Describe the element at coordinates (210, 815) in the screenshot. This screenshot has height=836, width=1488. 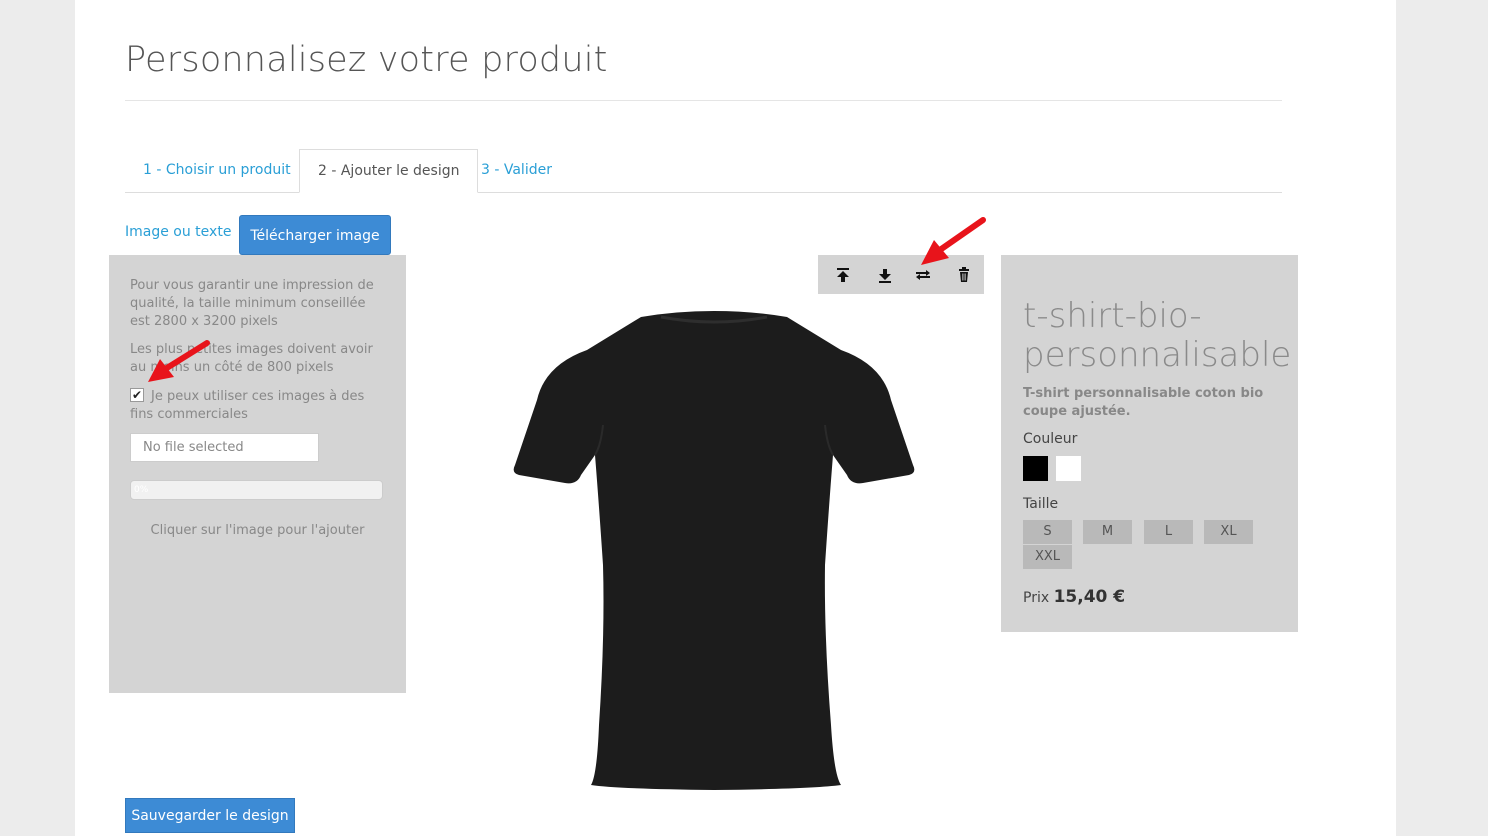
I see `save-design-button: Sauvegarder le design` at that location.